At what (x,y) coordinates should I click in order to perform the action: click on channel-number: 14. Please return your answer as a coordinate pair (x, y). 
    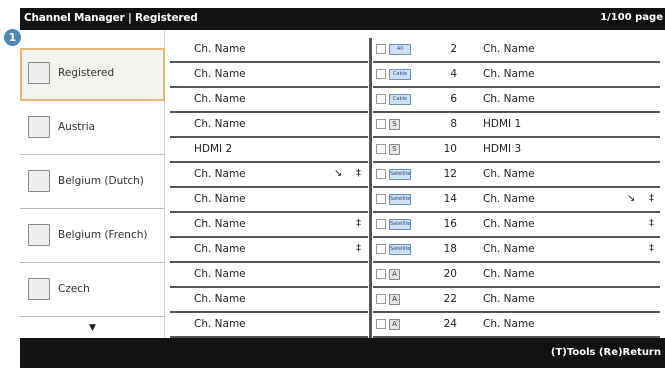
    Looking at the image, I should click on (450, 199).